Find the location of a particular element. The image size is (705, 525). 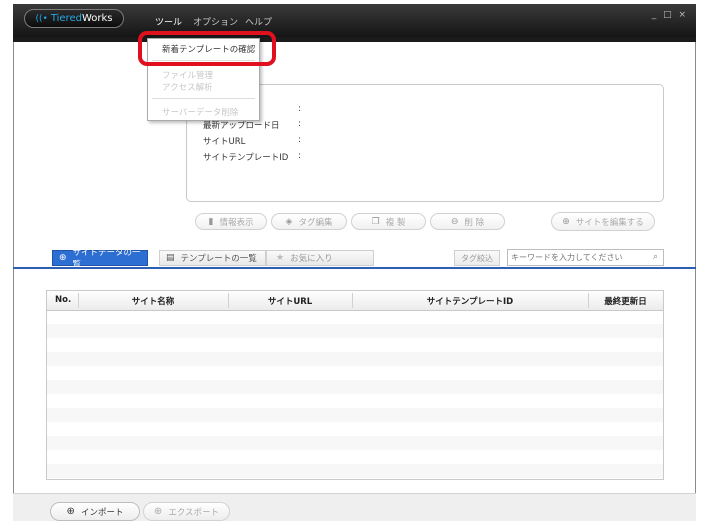

tag-filter-button: タグ絞込 is located at coordinates (477, 258).